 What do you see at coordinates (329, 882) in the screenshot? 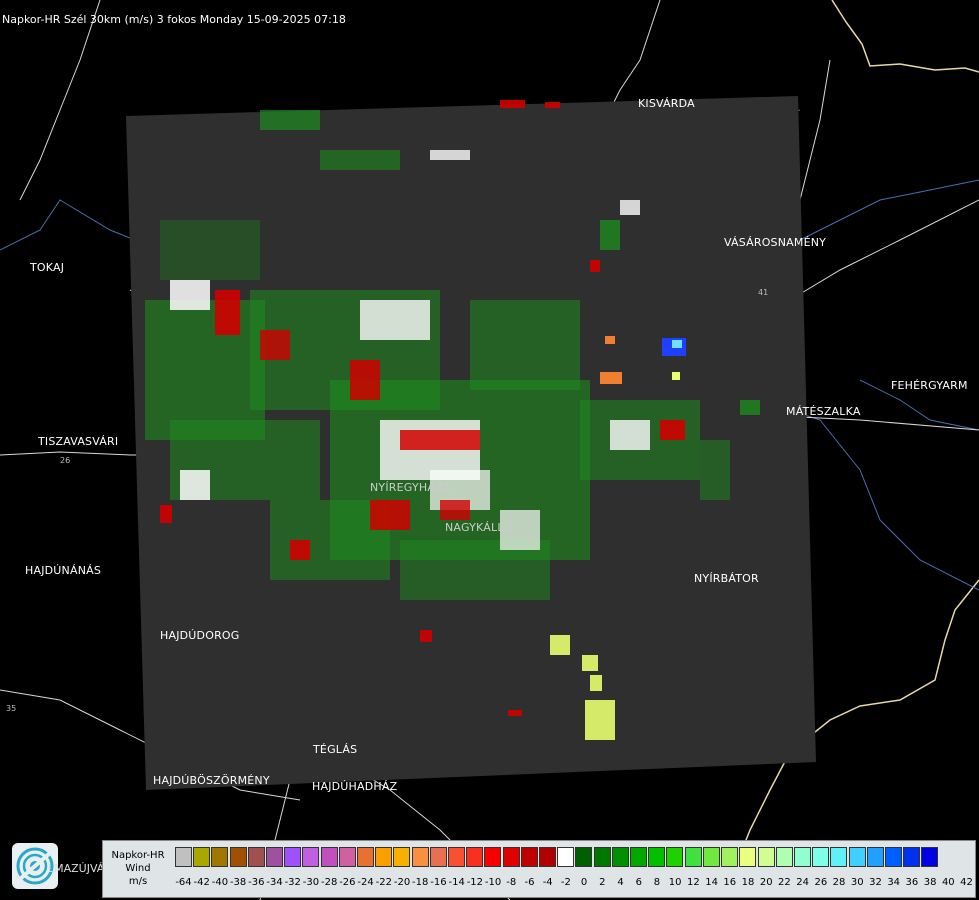
I see `legend-tick: -28` at bounding box center [329, 882].